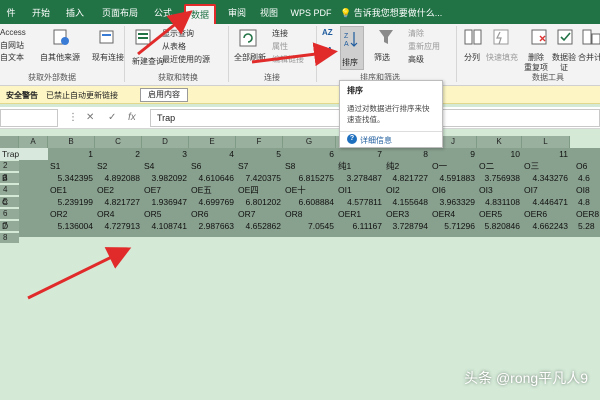 The image size is (600, 400). I want to click on connections-button: 连接, so click(280, 33).